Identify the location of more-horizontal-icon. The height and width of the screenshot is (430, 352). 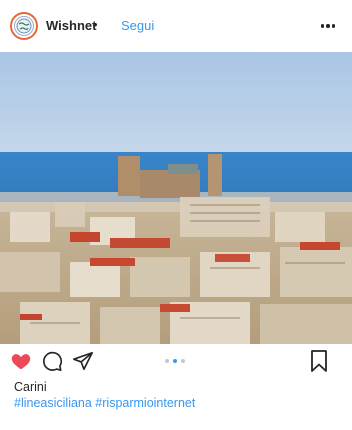
(328, 26).